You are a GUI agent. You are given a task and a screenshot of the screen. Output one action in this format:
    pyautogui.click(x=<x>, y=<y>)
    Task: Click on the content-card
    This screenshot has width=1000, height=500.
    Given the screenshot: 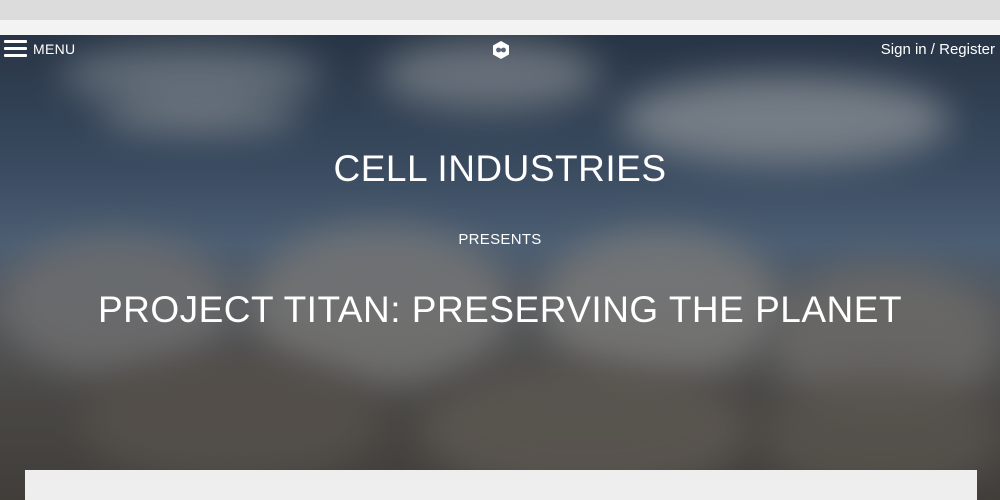 What is the action you would take?
    pyautogui.click(x=501, y=485)
    